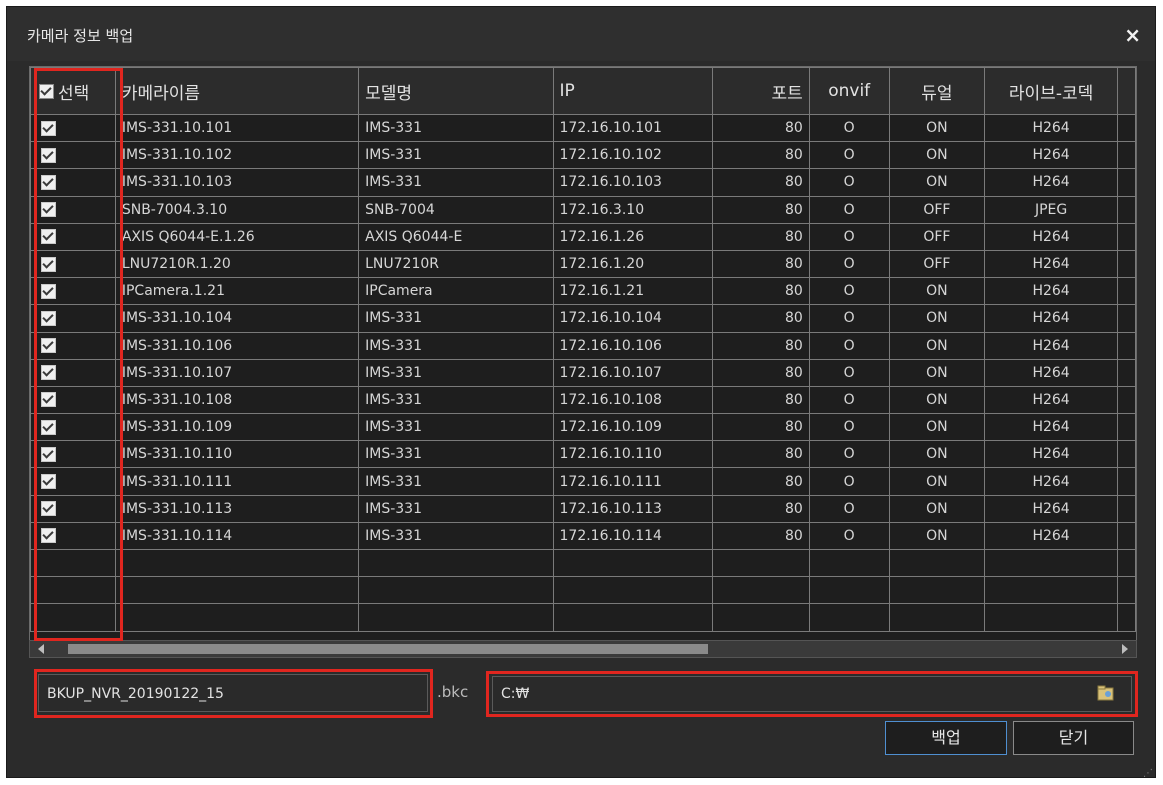 This screenshot has width=1163, height=785. I want to click on close-button: 닫기, so click(1073, 738).